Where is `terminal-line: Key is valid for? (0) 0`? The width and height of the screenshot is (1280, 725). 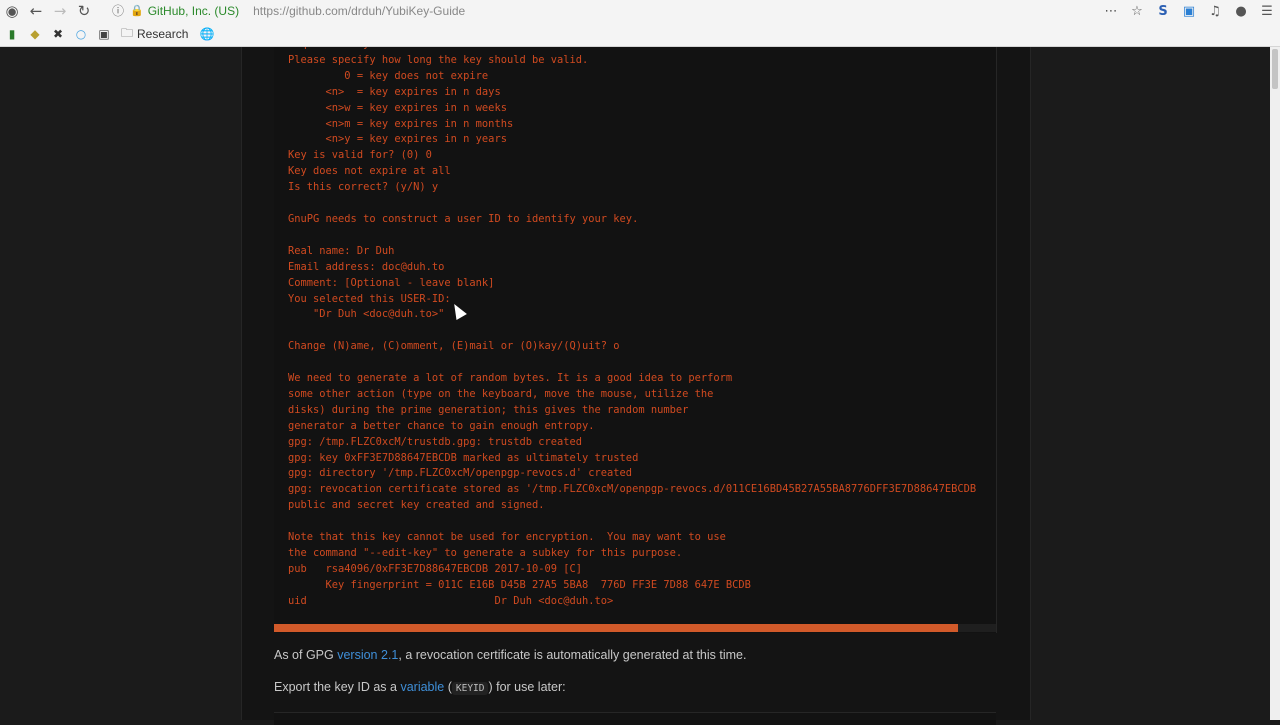
terminal-line: Key is valid for? (0) 0 is located at coordinates (360, 155).